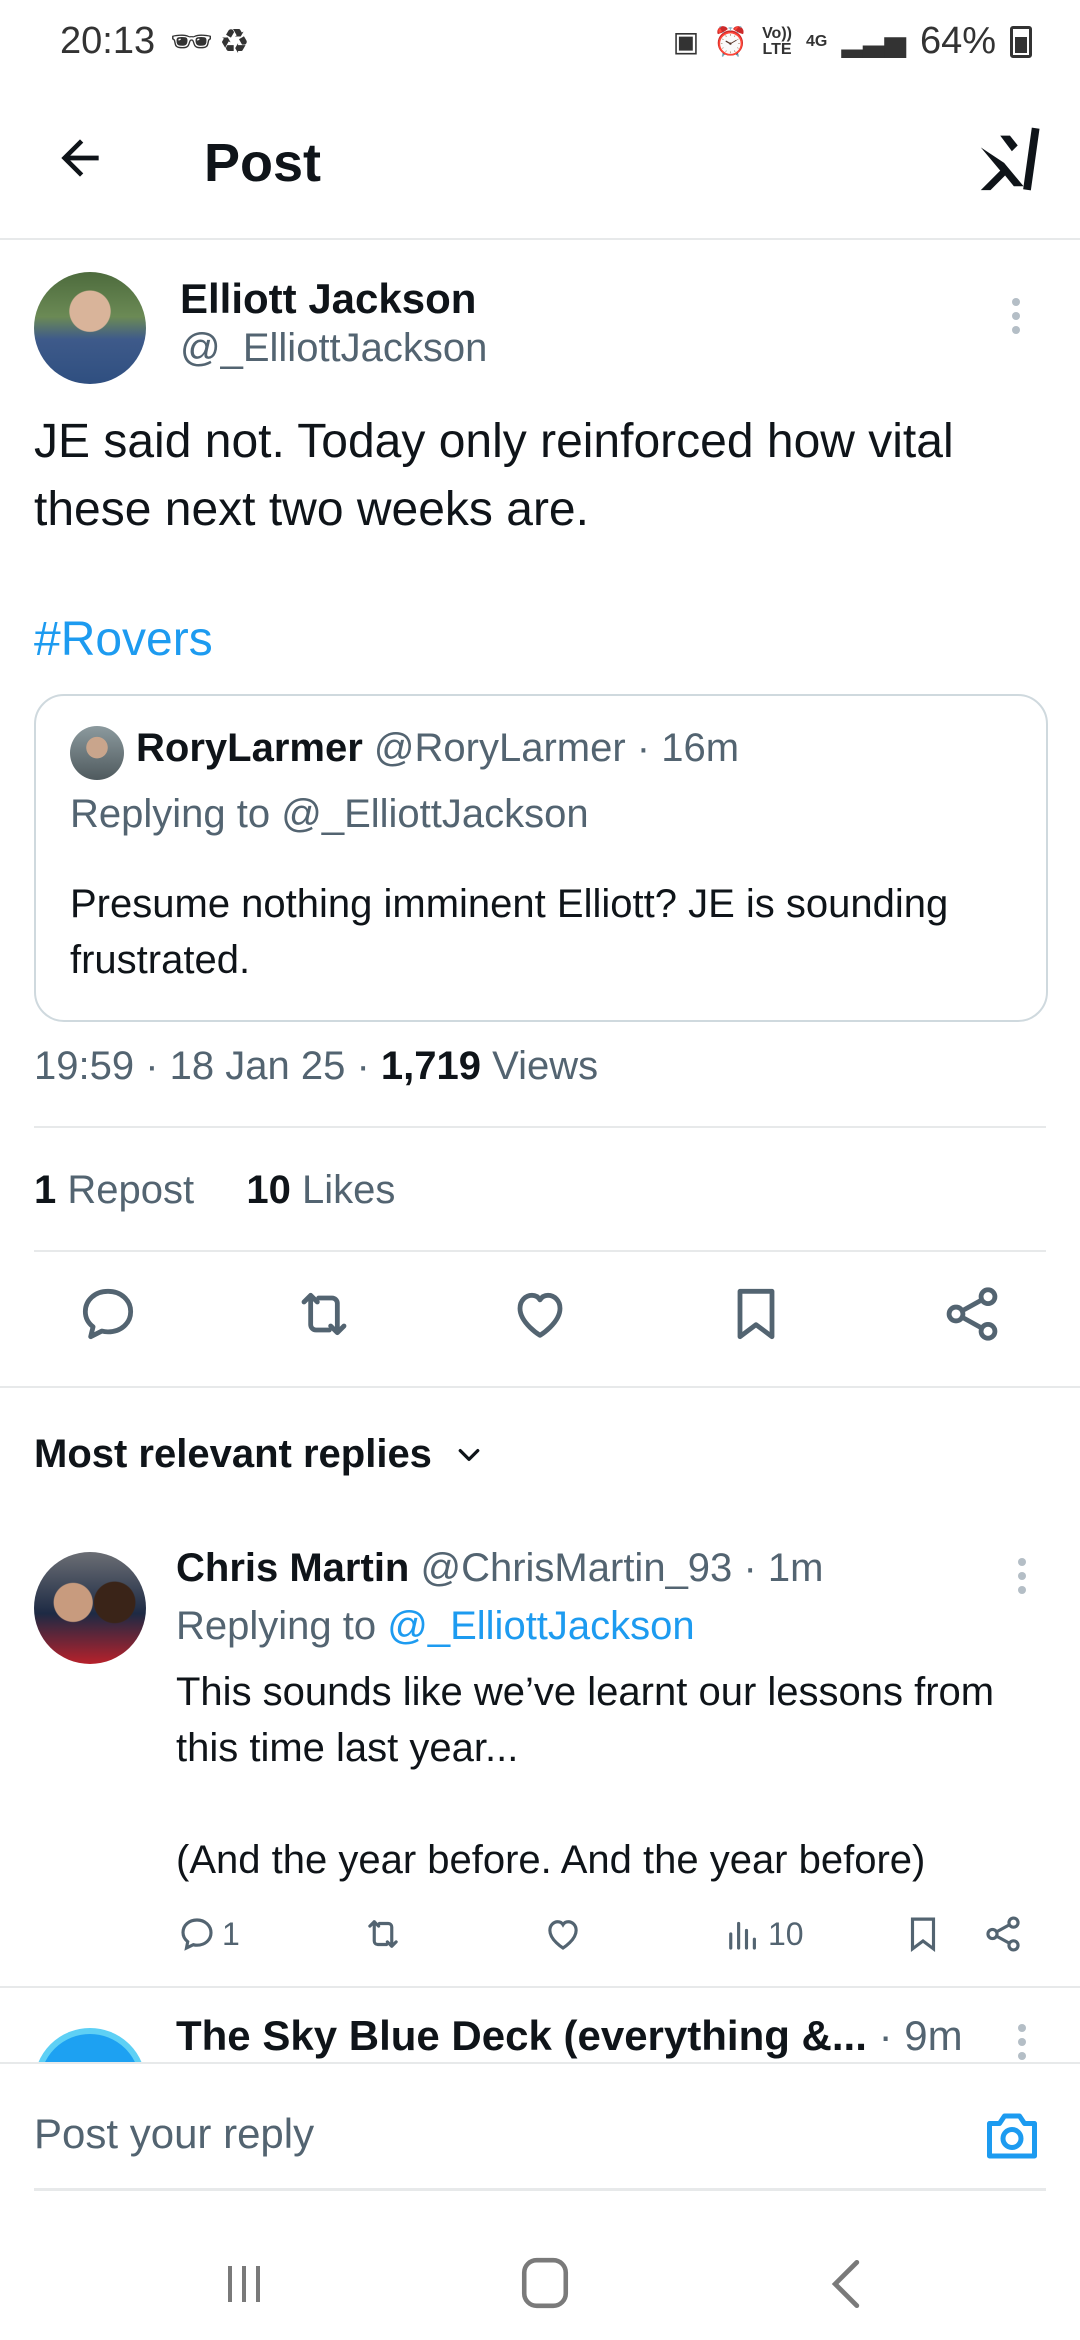 This screenshot has width=1080, height=2340. What do you see at coordinates (494, 2134) in the screenshot?
I see `reply-input` at bounding box center [494, 2134].